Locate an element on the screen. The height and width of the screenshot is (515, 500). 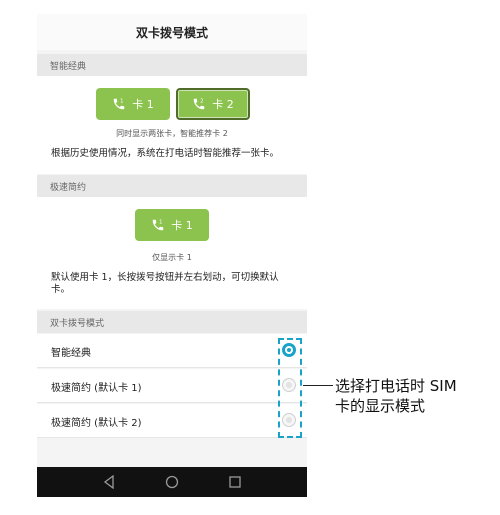
page-title-text: 双卡拨号模式 is located at coordinates (171, 32).